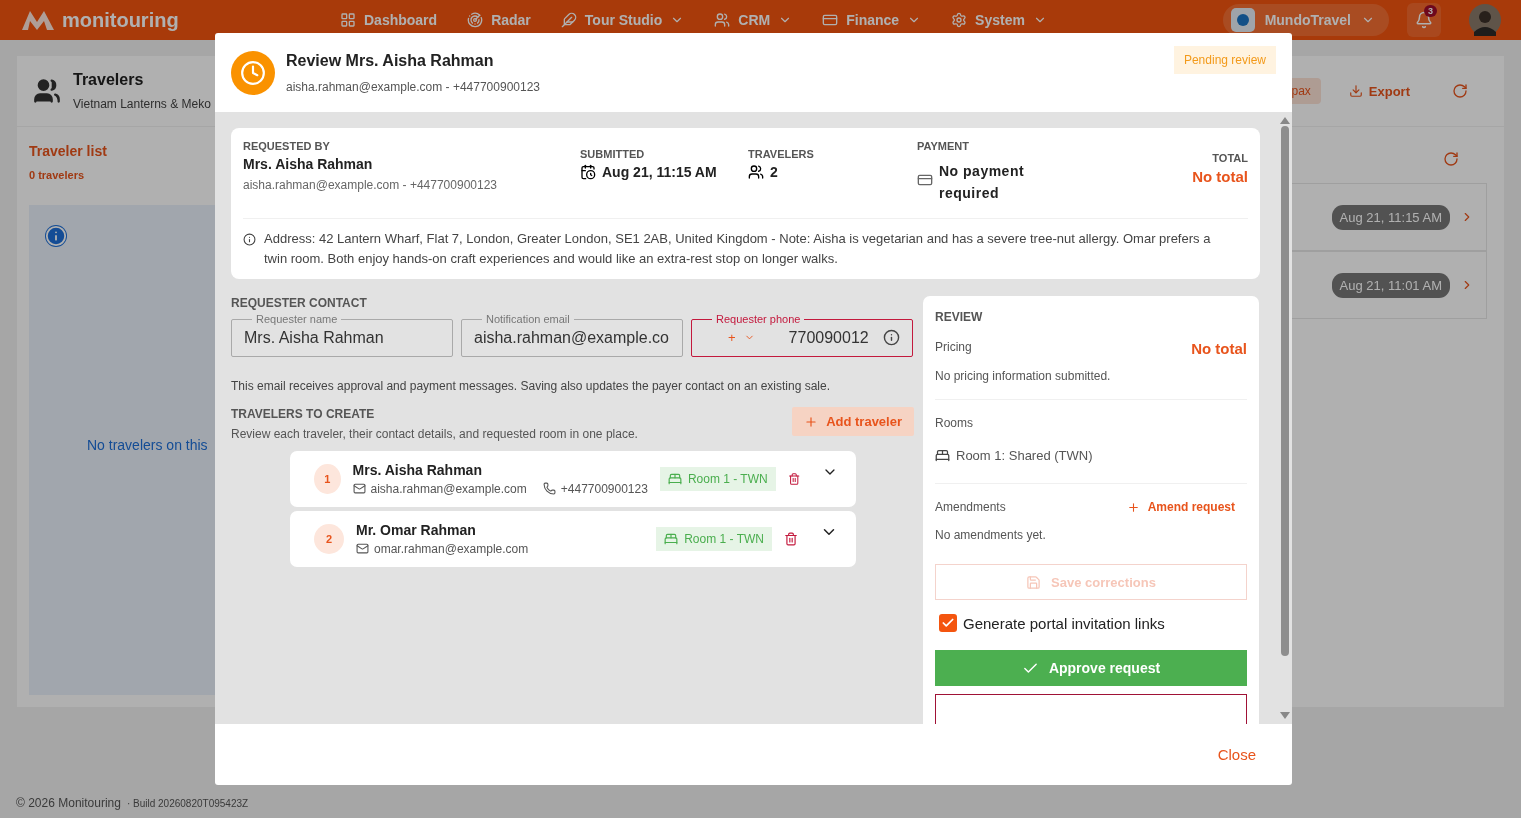  What do you see at coordinates (253, 72) in the screenshot?
I see `clock-icon` at bounding box center [253, 72].